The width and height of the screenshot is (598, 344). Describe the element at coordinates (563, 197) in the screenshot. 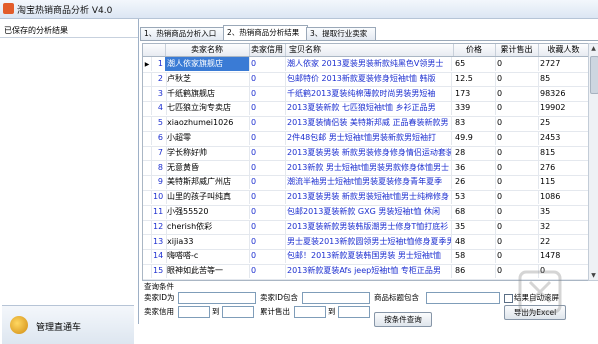

I see `favorites-cell: 1086` at that location.